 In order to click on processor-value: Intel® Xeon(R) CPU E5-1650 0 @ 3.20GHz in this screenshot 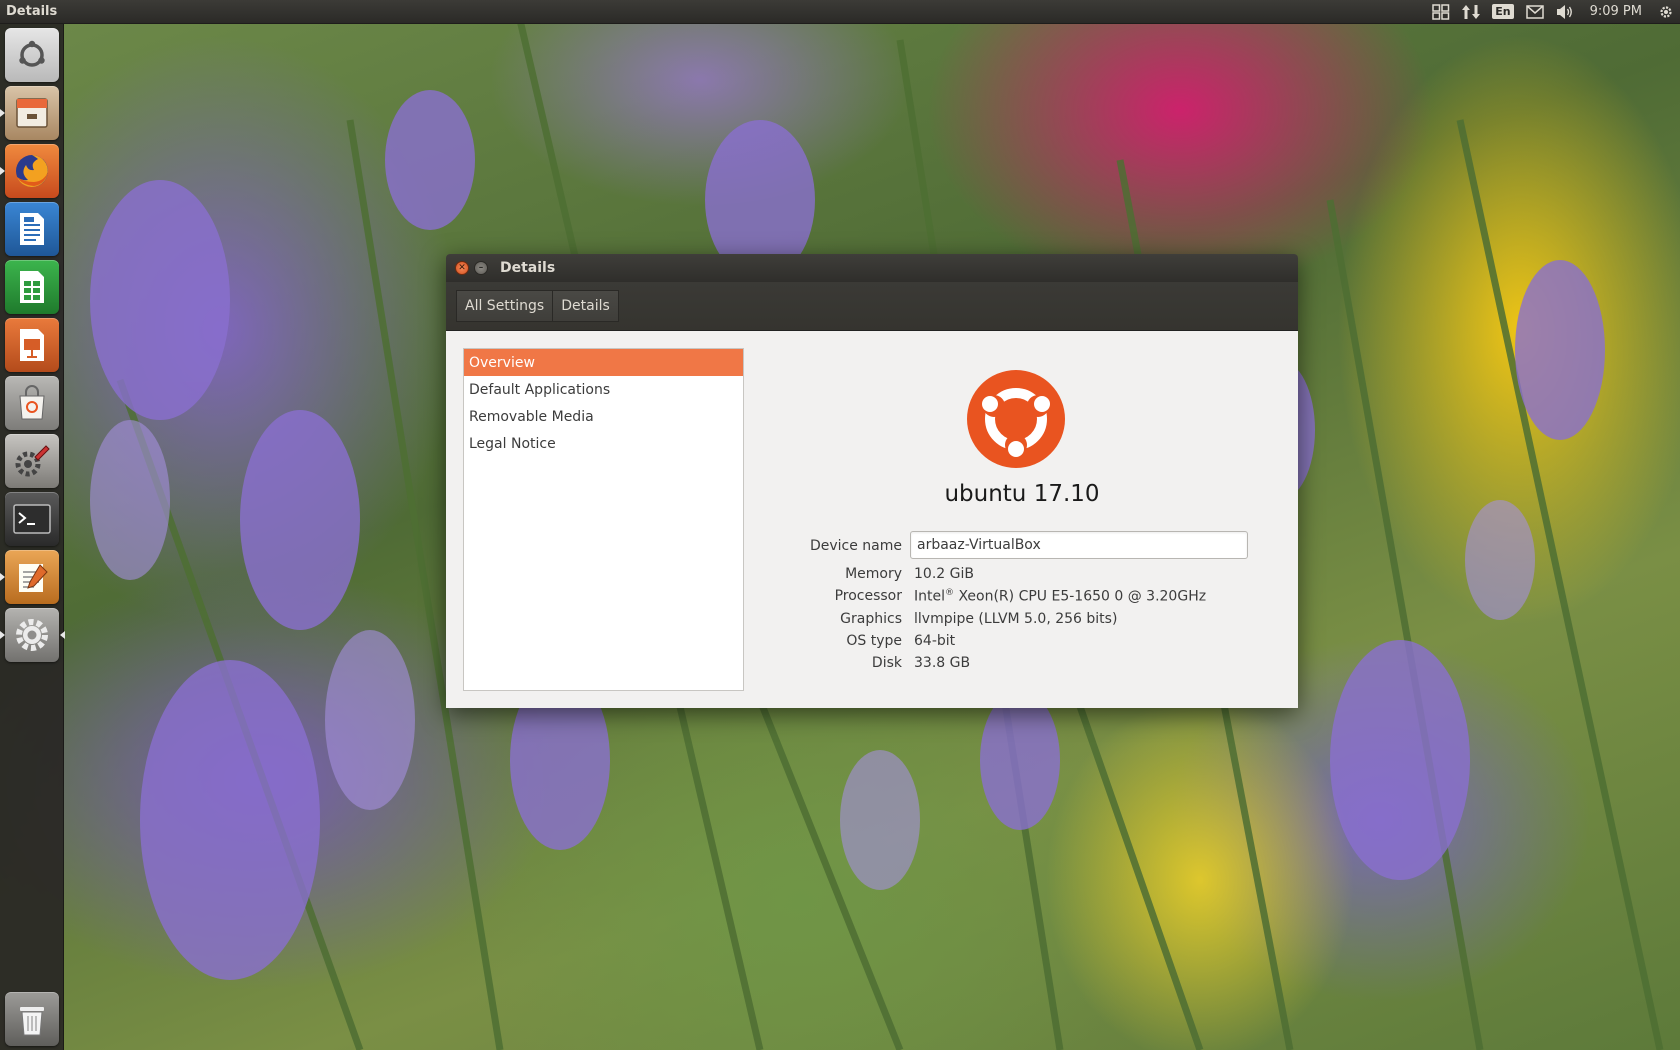, I will do `click(1060, 596)`.